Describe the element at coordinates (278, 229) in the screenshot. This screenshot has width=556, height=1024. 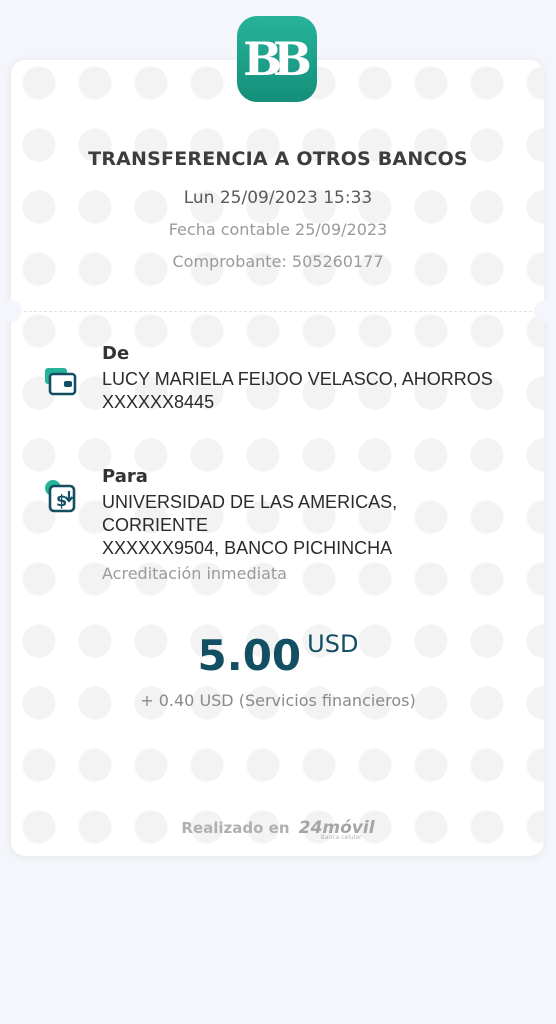
I see `accounting-date: Fecha contable 25/09/2023` at that location.